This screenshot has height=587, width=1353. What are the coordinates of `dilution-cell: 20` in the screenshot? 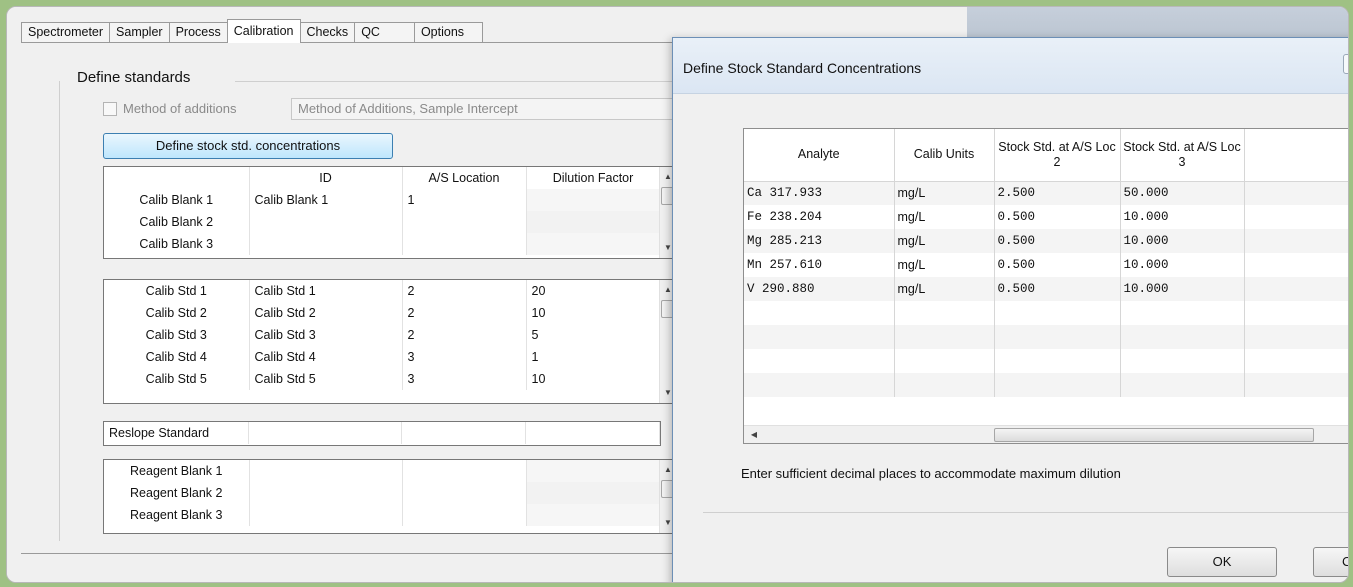 It's located at (593, 291).